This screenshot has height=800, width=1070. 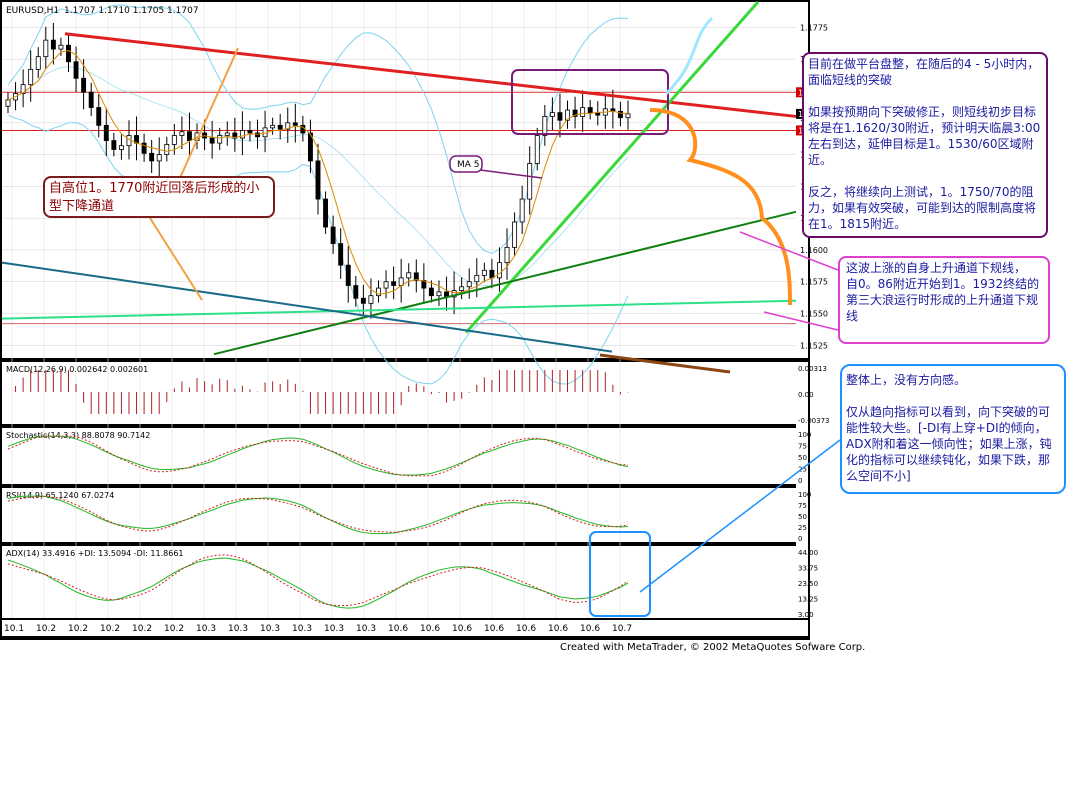 I want to click on indicator-scale-label: 3.00, so click(x=806, y=615).